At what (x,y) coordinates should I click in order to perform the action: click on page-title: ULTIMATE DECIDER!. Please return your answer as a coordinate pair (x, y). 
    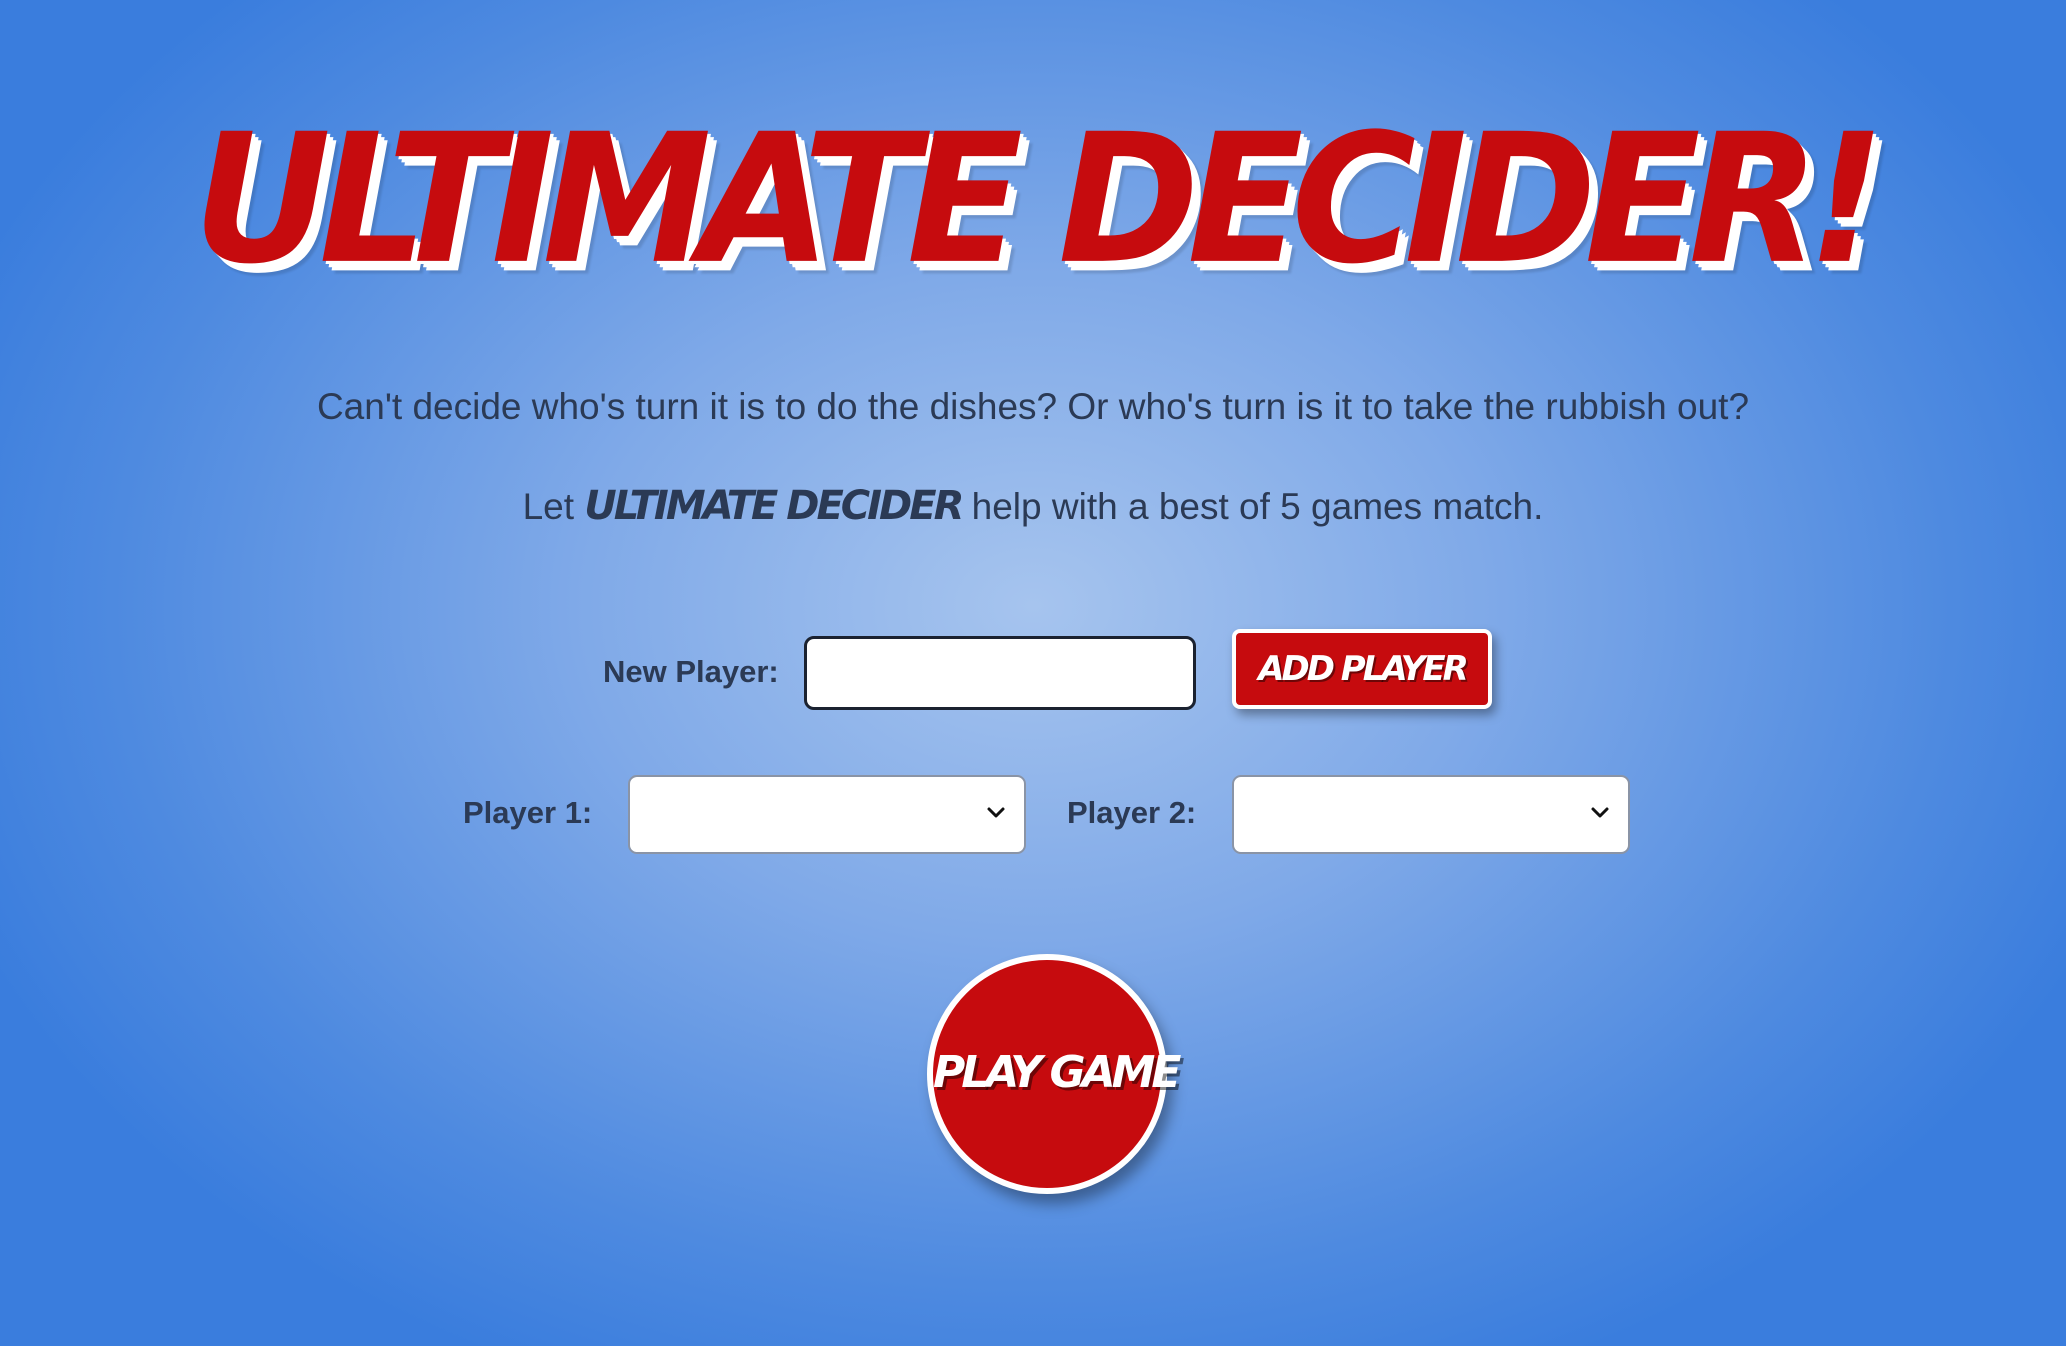
    Looking at the image, I should click on (1038, 200).